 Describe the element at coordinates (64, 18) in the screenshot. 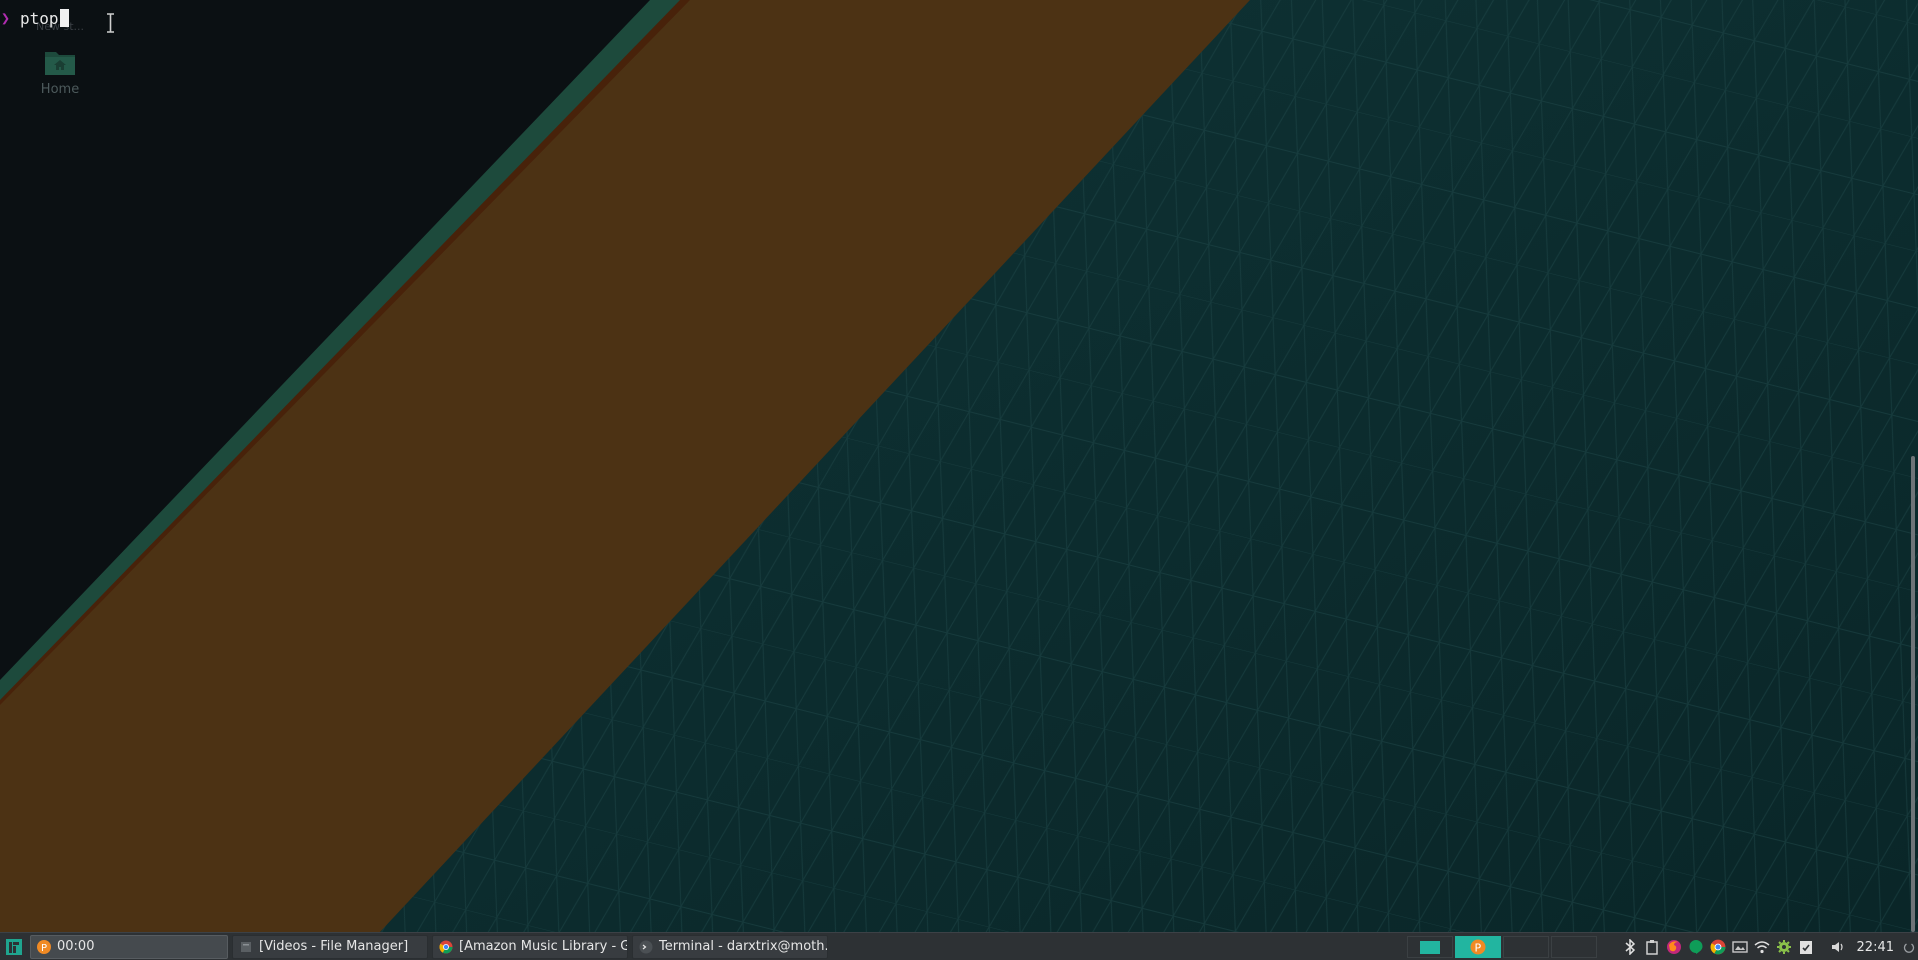

I see `text-cursor` at that location.